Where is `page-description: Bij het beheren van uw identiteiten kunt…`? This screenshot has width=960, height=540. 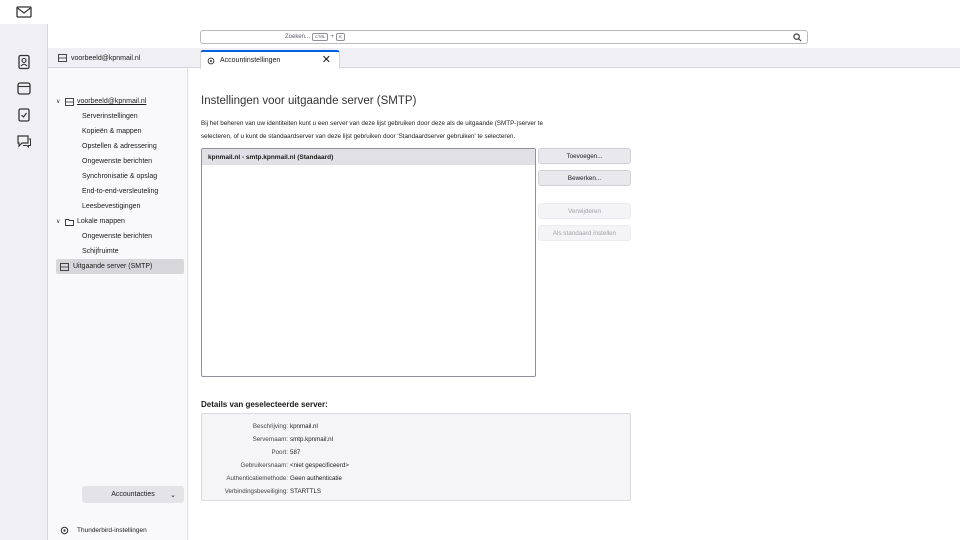 page-description: Bij het beheren van uw identiteiten kunt… is located at coordinates (372, 130).